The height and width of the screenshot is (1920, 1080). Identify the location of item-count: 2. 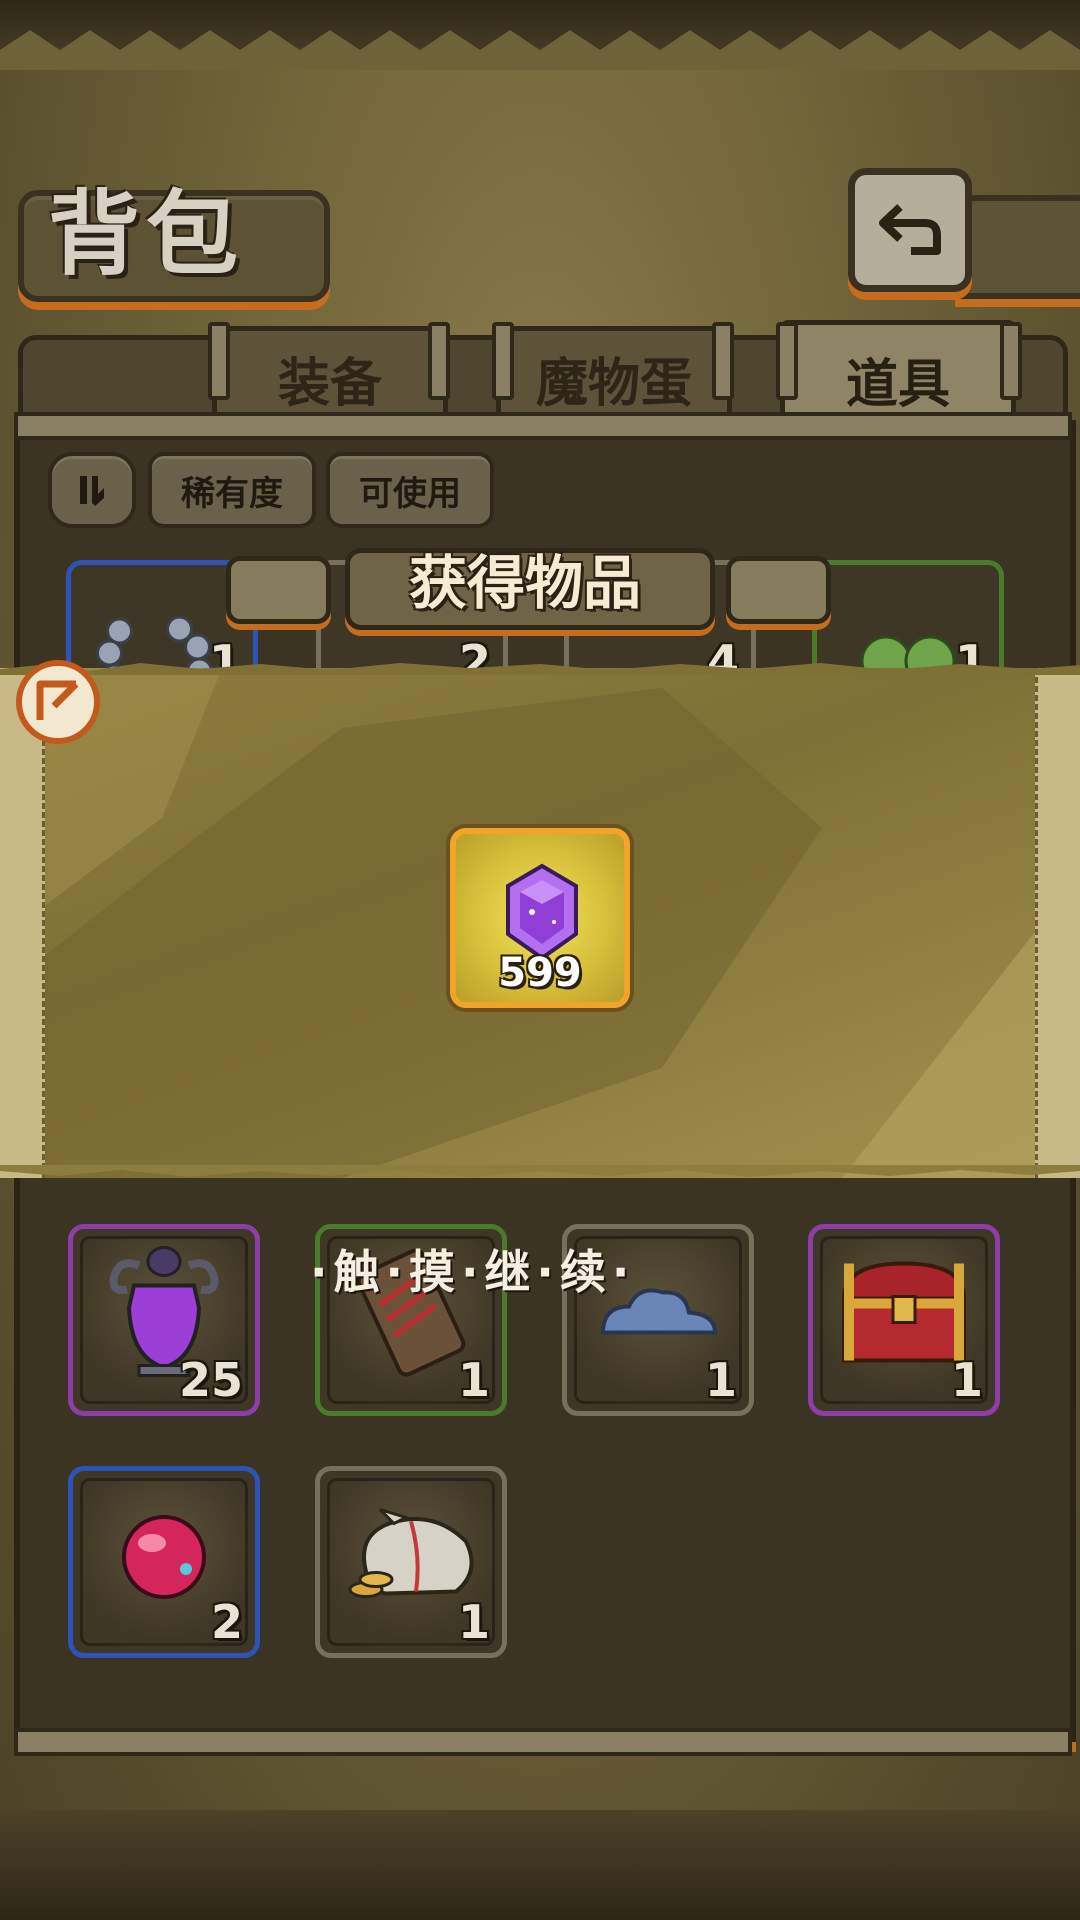
(226, 1622).